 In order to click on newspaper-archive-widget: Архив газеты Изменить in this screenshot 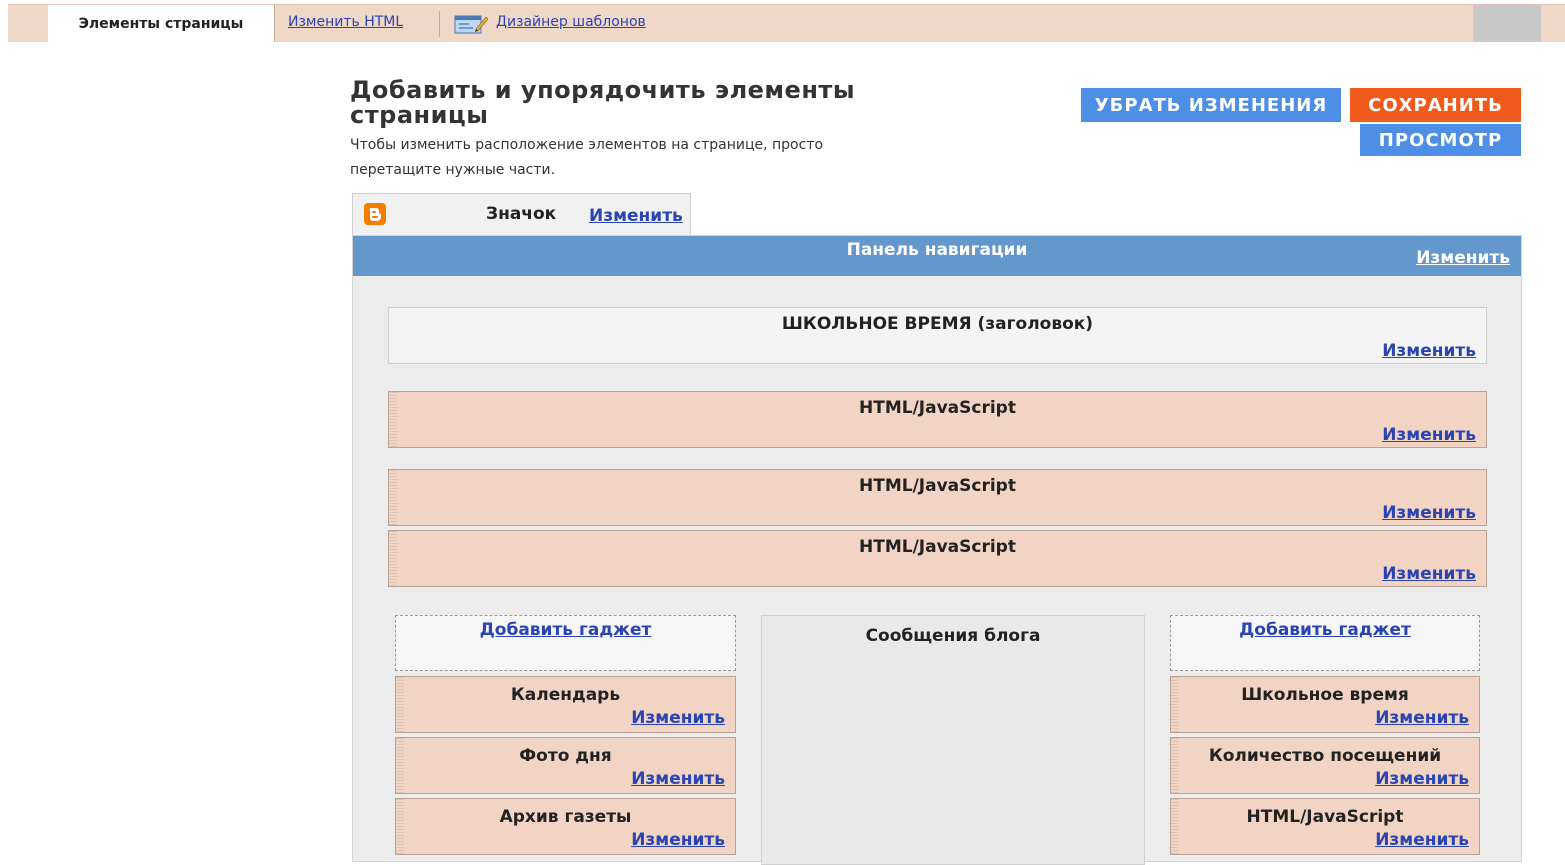, I will do `click(565, 826)`.